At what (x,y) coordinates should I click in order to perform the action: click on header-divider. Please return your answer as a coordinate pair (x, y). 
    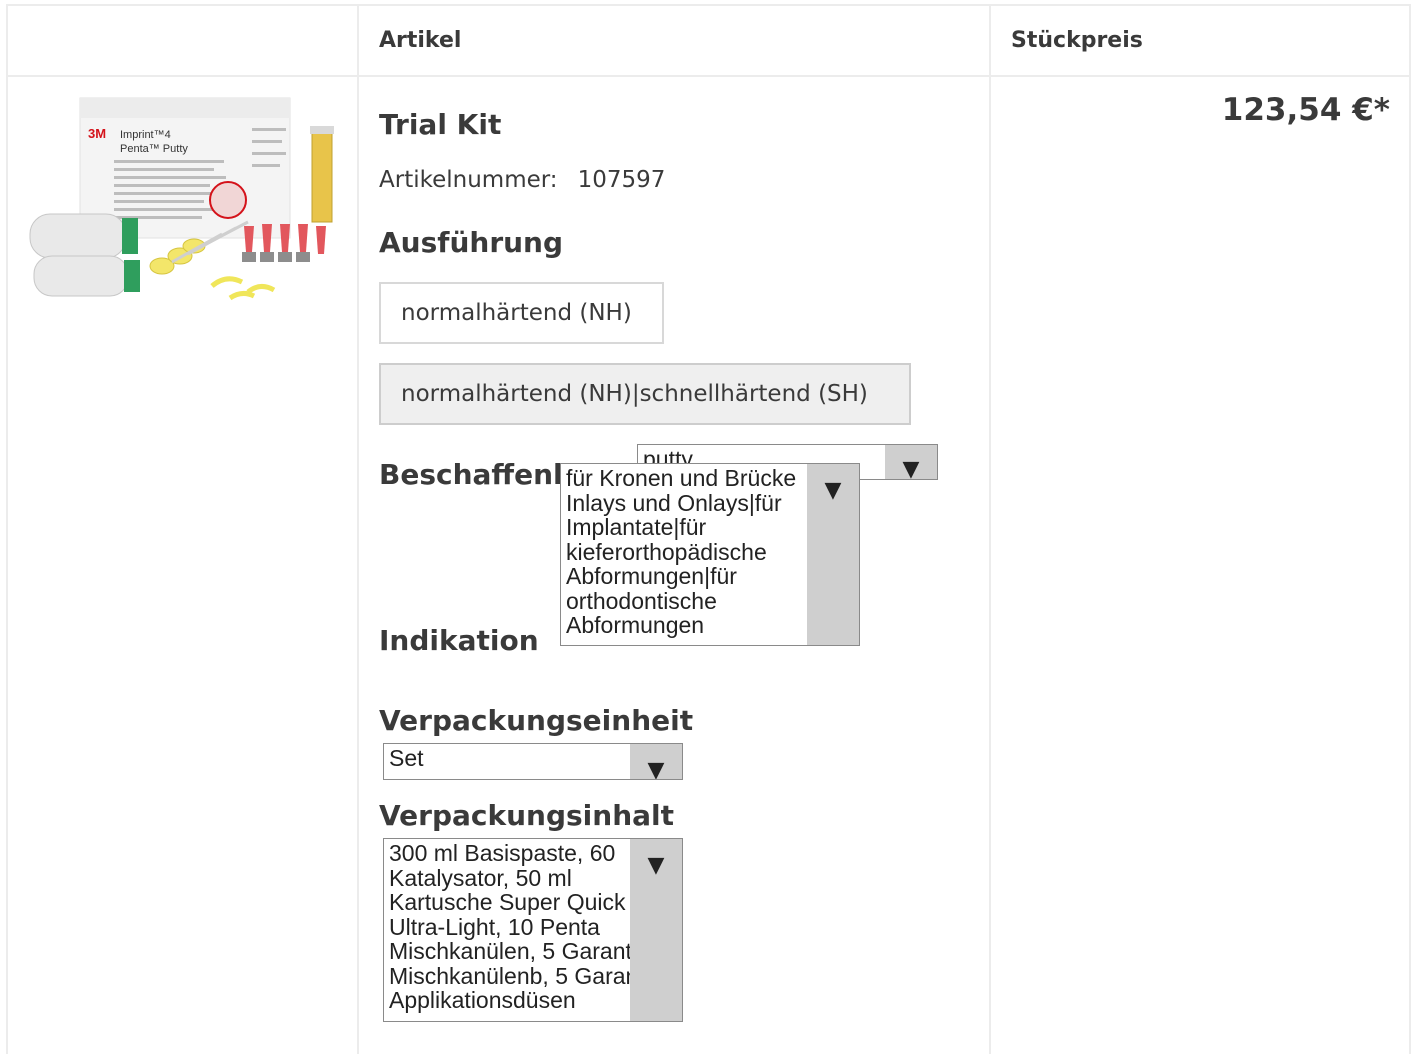
    Looking at the image, I should click on (708, 76).